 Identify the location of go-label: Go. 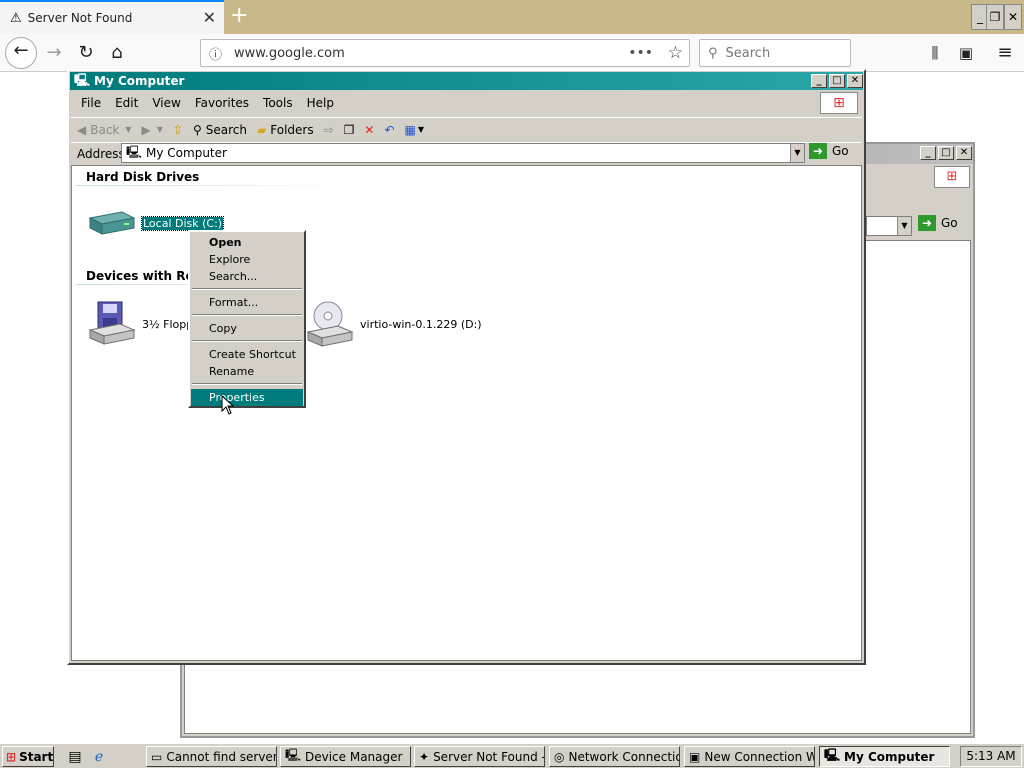
(840, 151).